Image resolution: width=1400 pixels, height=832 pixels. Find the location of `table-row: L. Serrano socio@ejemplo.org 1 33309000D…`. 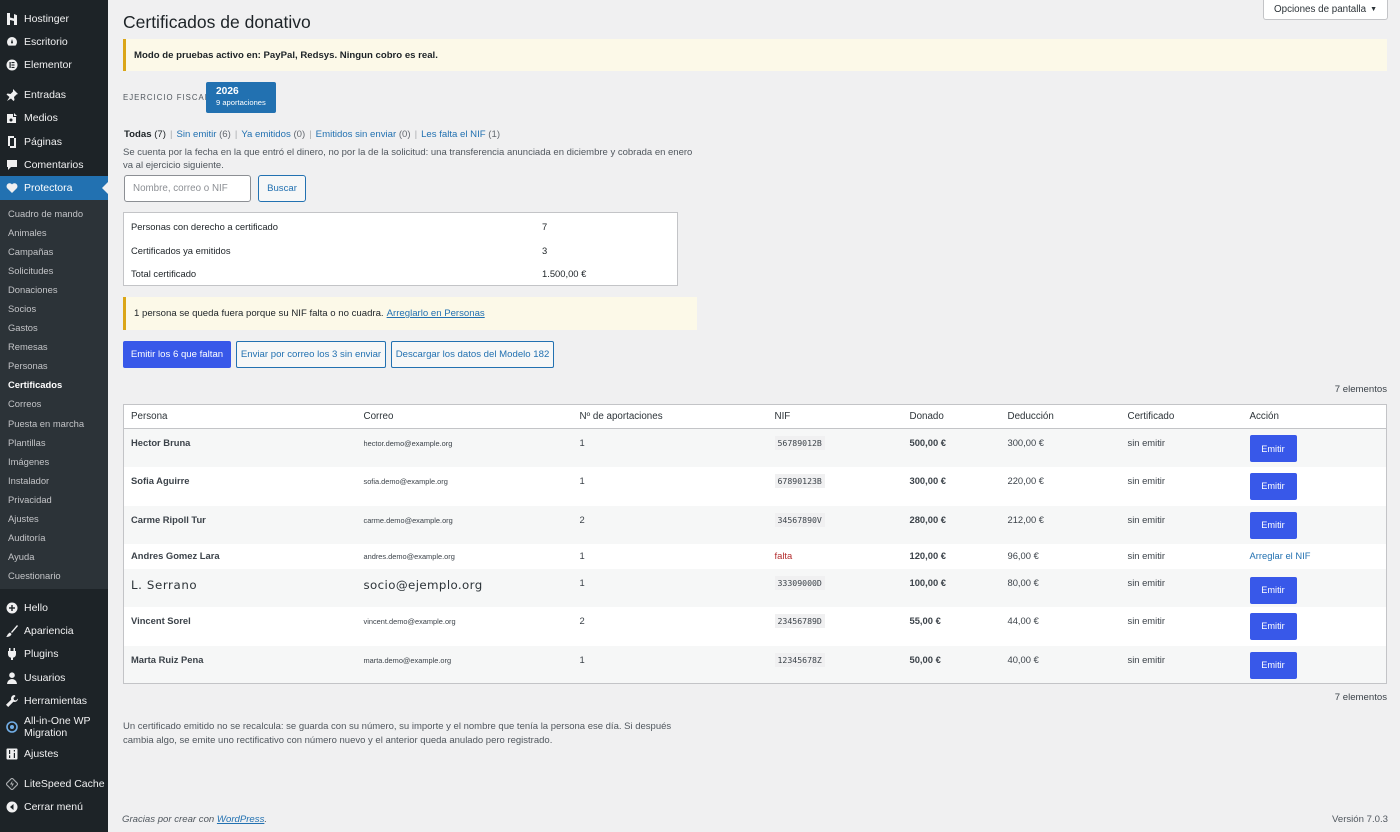

table-row: L. Serrano socio@ejemplo.org 1 33309000D… is located at coordinates (755, 587).